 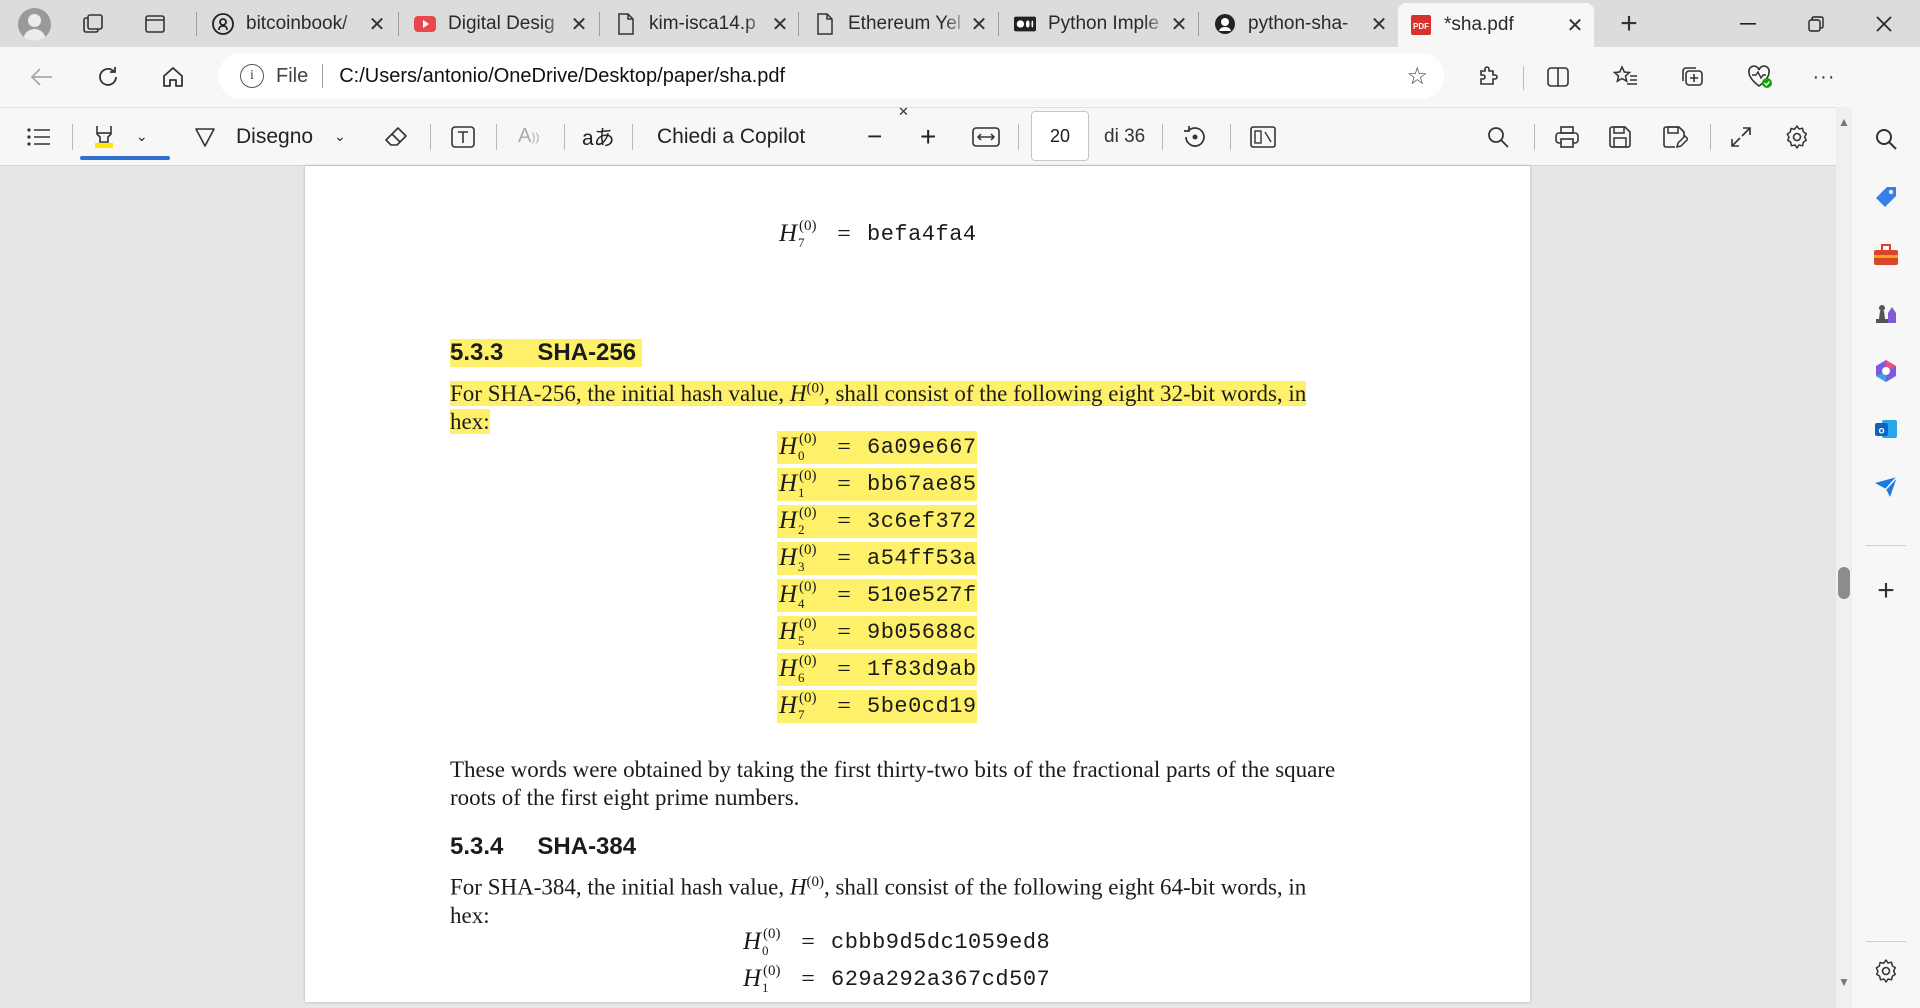 I want to click on vertical-scrollbar: ▲ ▼, so click(x=1844, y=557).